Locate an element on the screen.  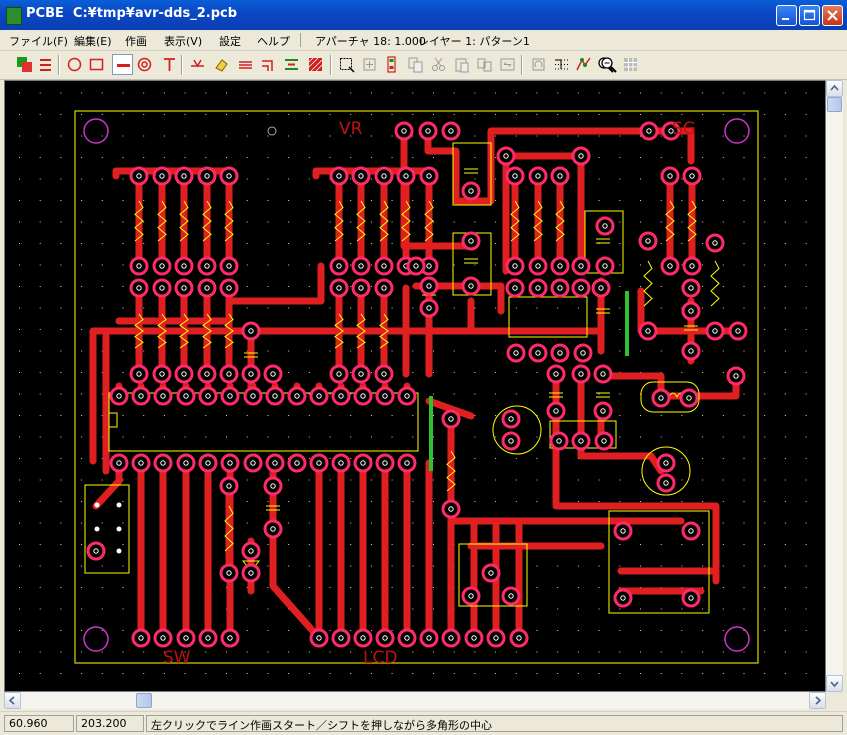
eraser-button is located at coordinates (221, 64).